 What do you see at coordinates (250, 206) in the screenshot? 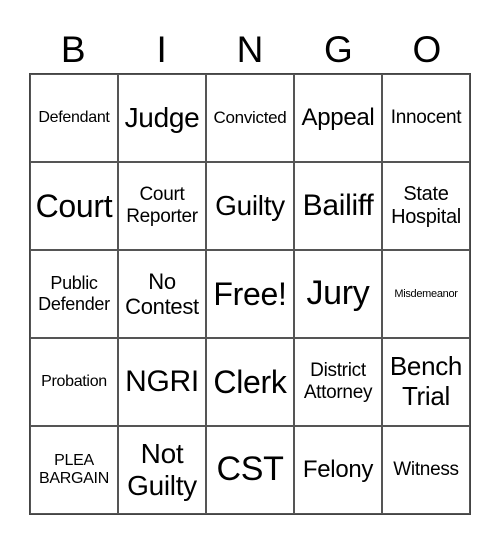
I see `bingo-cell: Guilty` at bounding box center [250, 206].